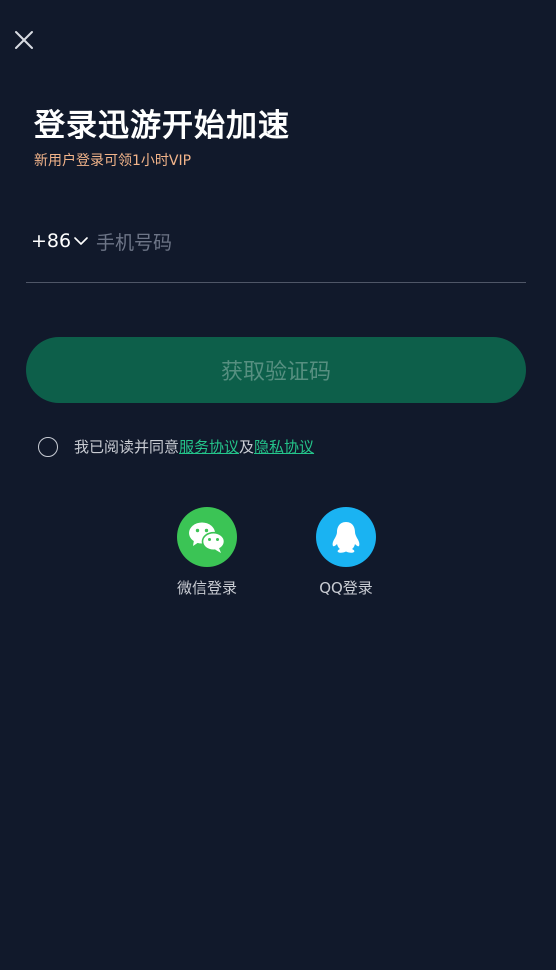 The image size is (556, 970). I want to click on country-code-label: +86, so click(51, 241).